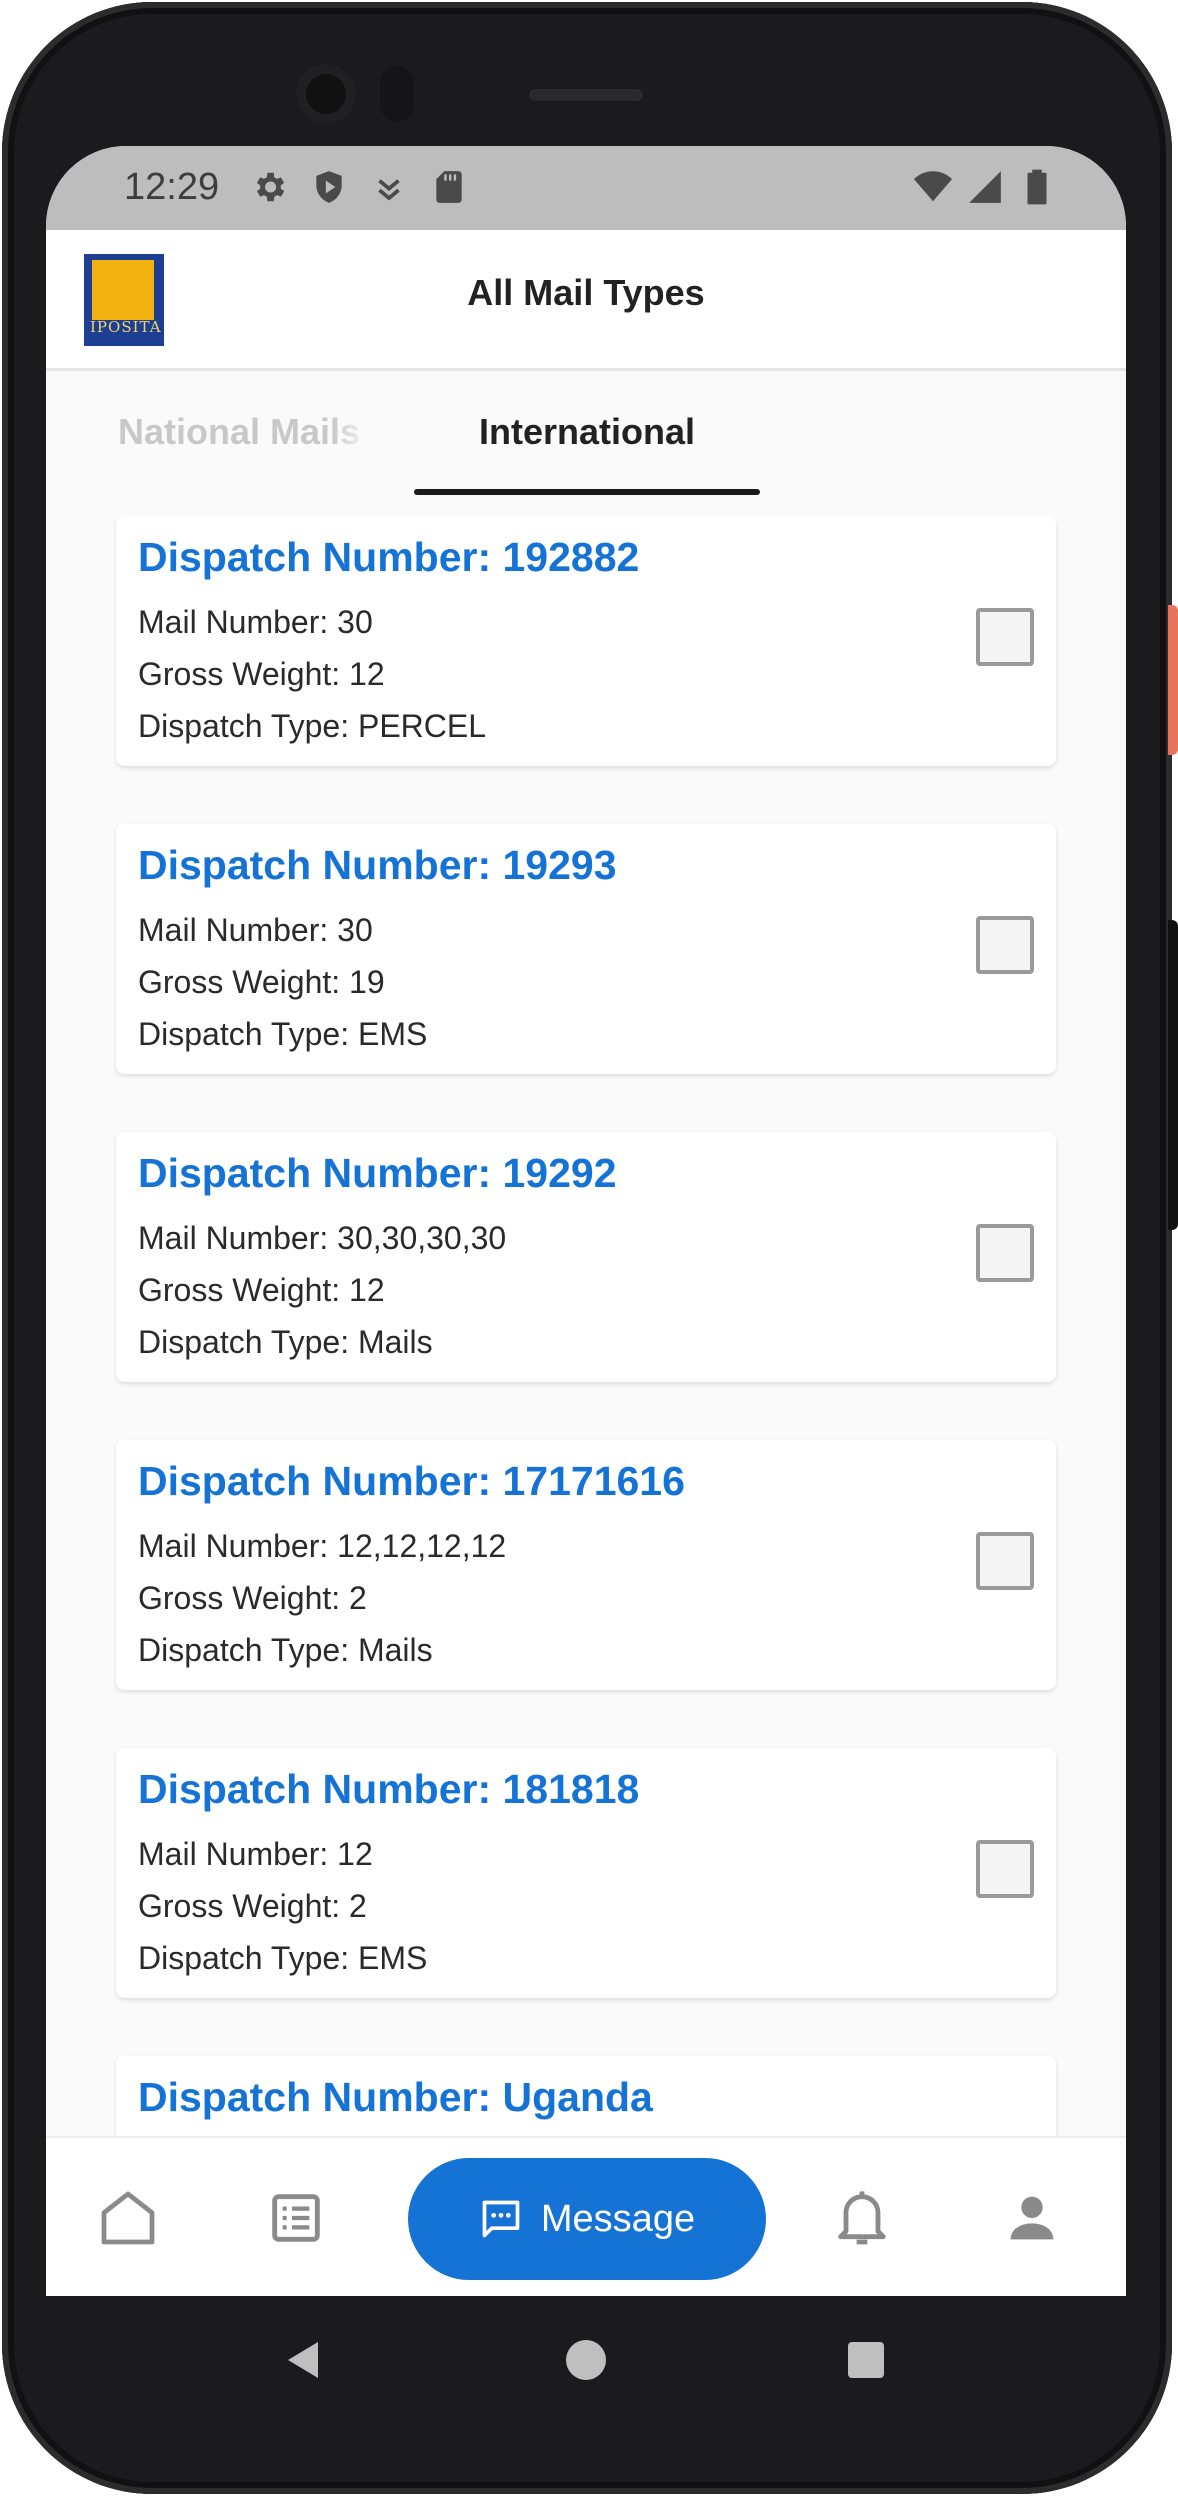 The image size is (1178, 2498). Describe the element at coordinates (862, 2218) in the screenshot. I see `bell-icon` at that location.